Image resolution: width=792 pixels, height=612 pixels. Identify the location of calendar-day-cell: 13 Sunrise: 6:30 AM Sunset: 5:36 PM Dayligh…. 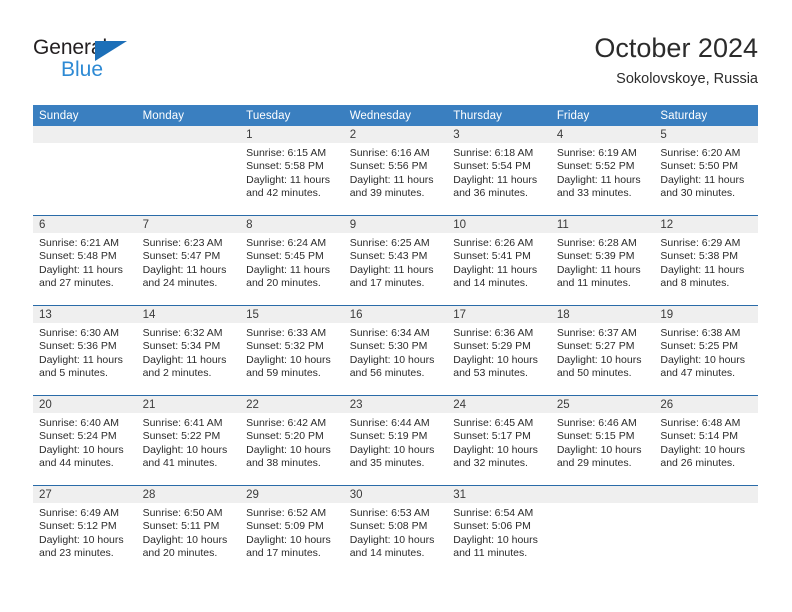
(85, 350).